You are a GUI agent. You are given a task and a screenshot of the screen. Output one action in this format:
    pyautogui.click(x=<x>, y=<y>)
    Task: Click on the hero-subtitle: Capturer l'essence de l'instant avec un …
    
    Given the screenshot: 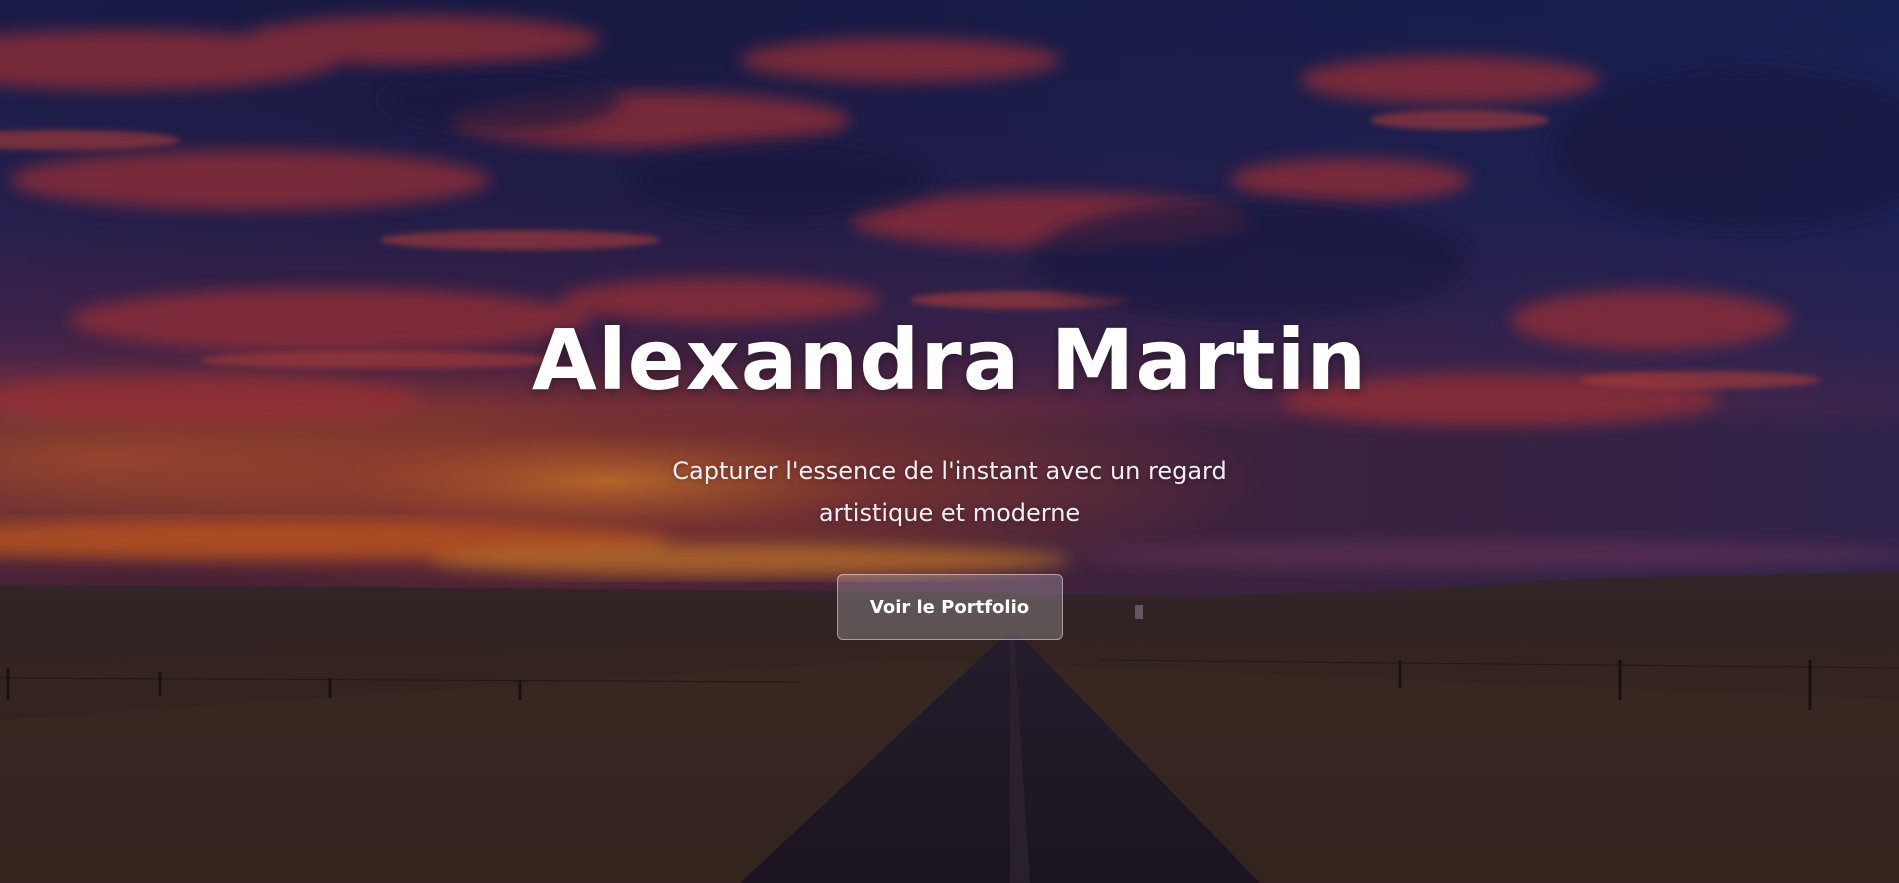 What is the action you would take?
    pyautogui.click(x=949, y=492)
    